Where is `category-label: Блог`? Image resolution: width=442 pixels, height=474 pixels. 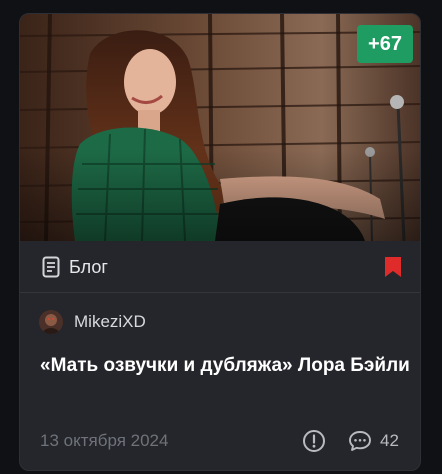
category-label: Блог is located at coordinates (88, 266).